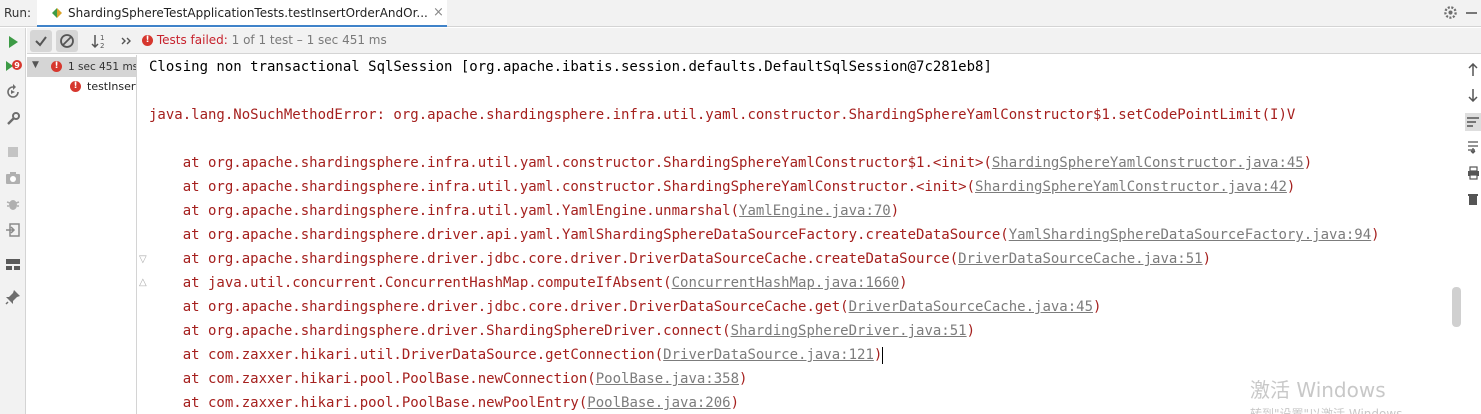  I want to click on settings-icon, so click(13, 119).